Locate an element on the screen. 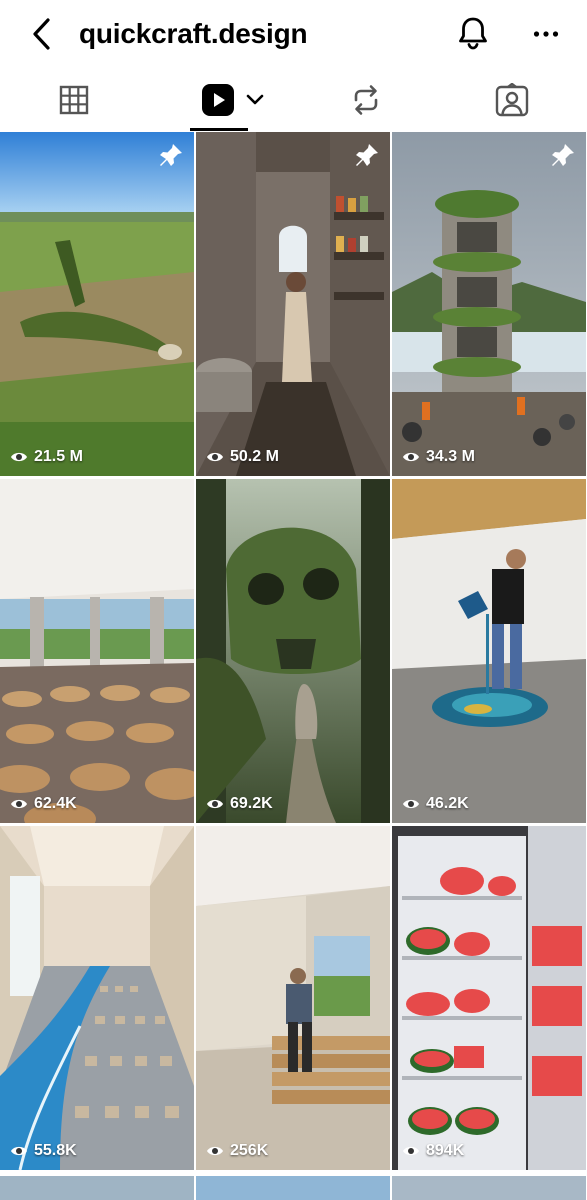 The image size is (587, 1200). view-count-label: 55.8K is located at coordinates (55, 1150).